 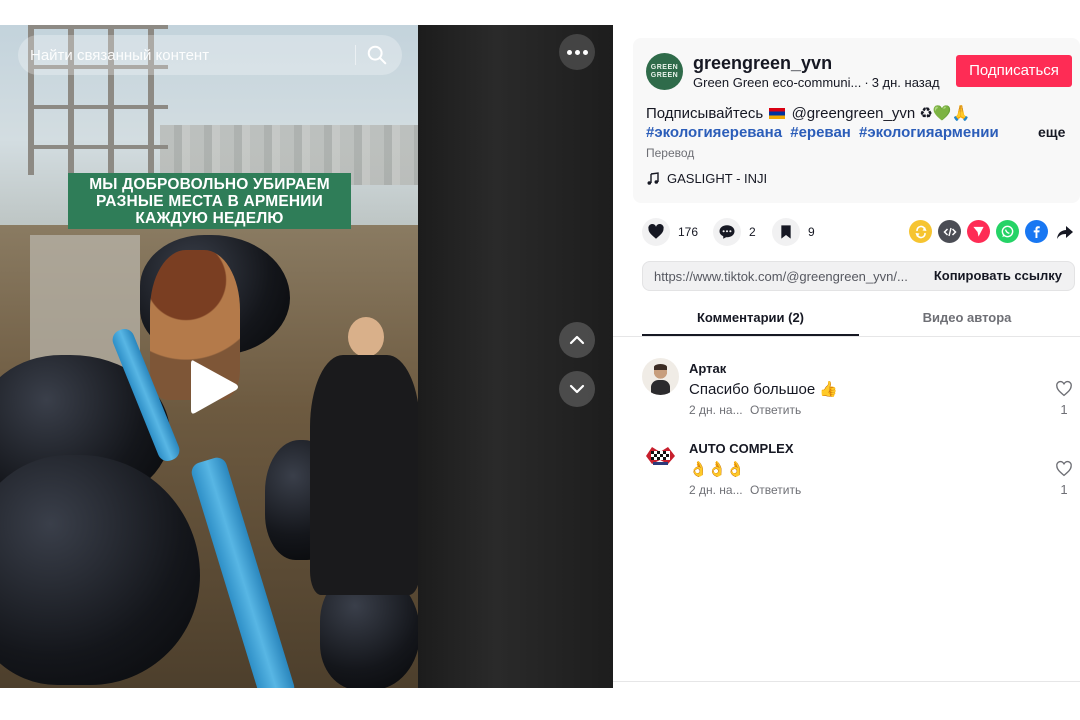 I want to click on music-title: GASLIGHT - INJI, so click(x=717, y=178).